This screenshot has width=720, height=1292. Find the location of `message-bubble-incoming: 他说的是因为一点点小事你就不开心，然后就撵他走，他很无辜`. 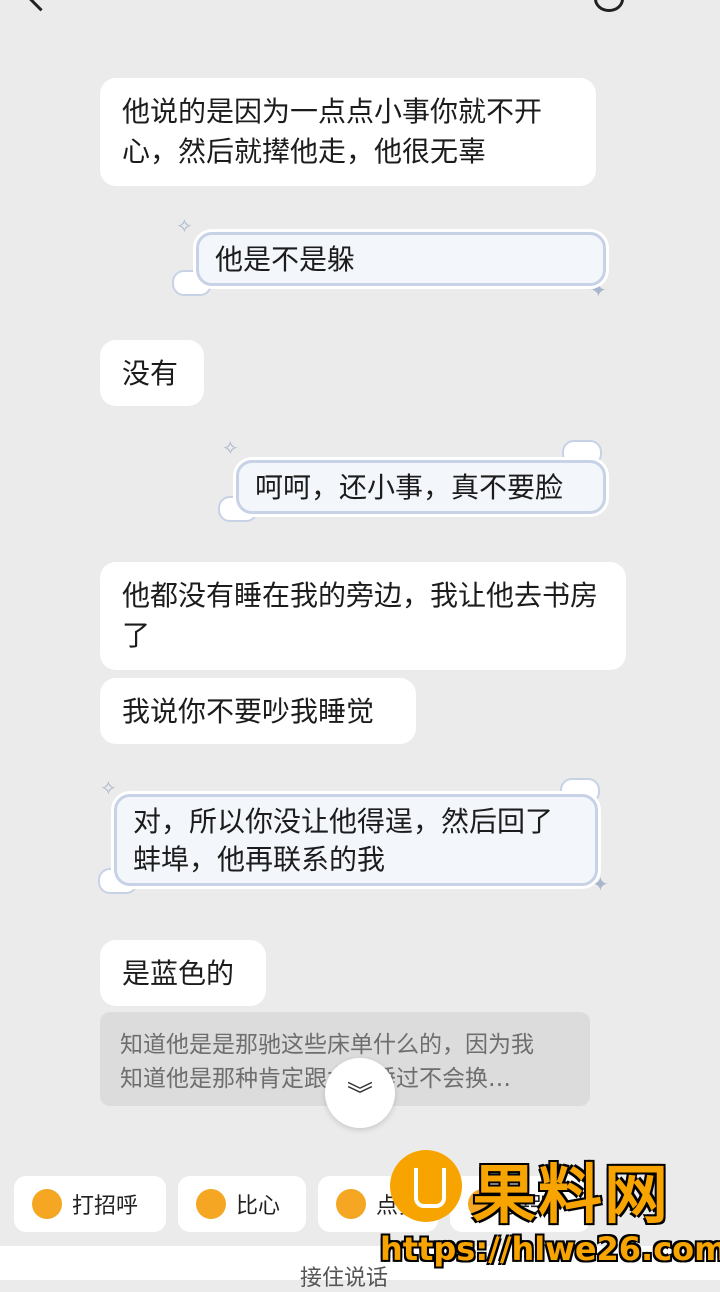

message-bubble-incoming: 他说的是因为一点点小事你就不开心，然后就撵他走，他很无辜 is located at coordinates (348, 132).